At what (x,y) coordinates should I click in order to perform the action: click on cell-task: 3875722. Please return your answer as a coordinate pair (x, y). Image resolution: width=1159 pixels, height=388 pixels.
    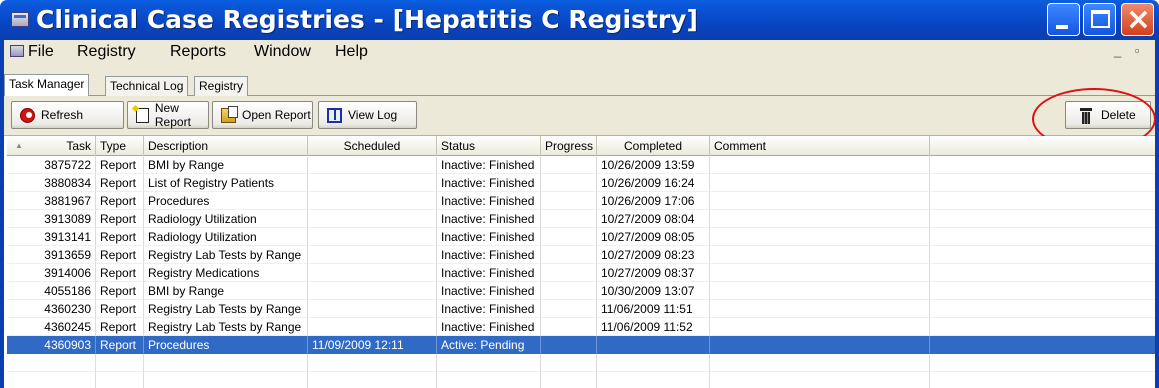
    Looking at the image, I should click on (51, 165).